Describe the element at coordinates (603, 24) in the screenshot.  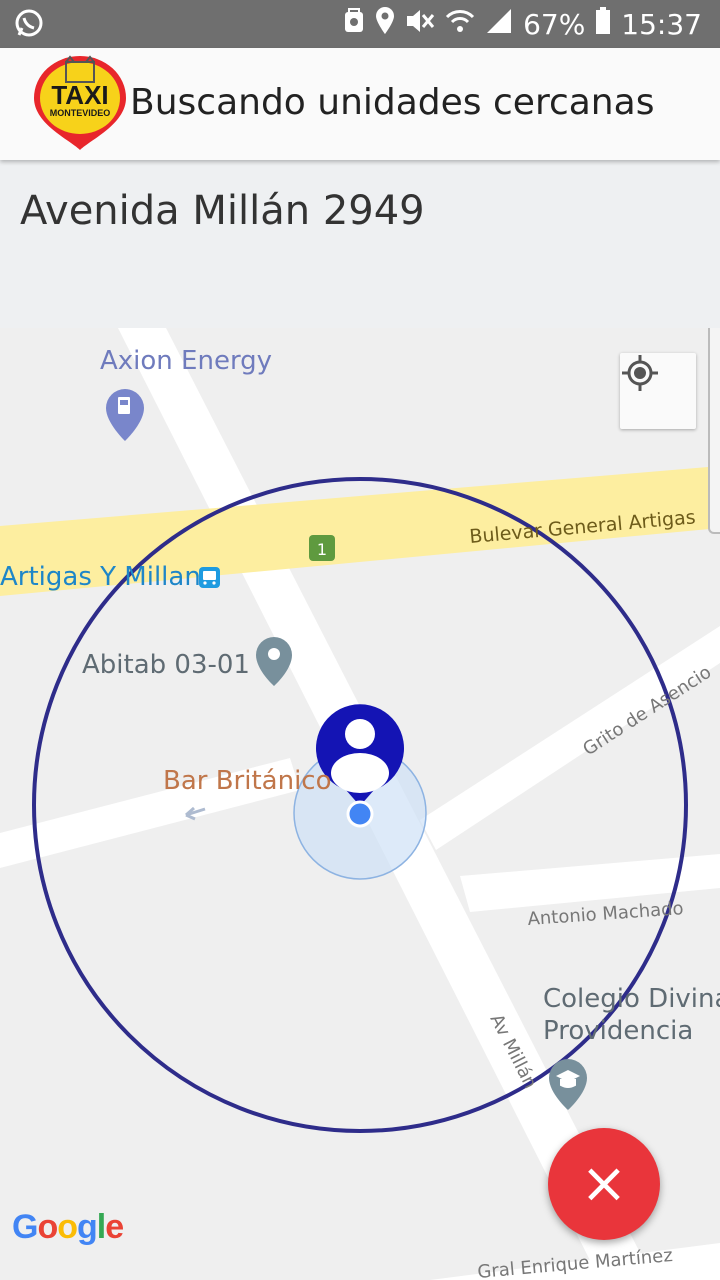
I see `battery-icon` at that location.